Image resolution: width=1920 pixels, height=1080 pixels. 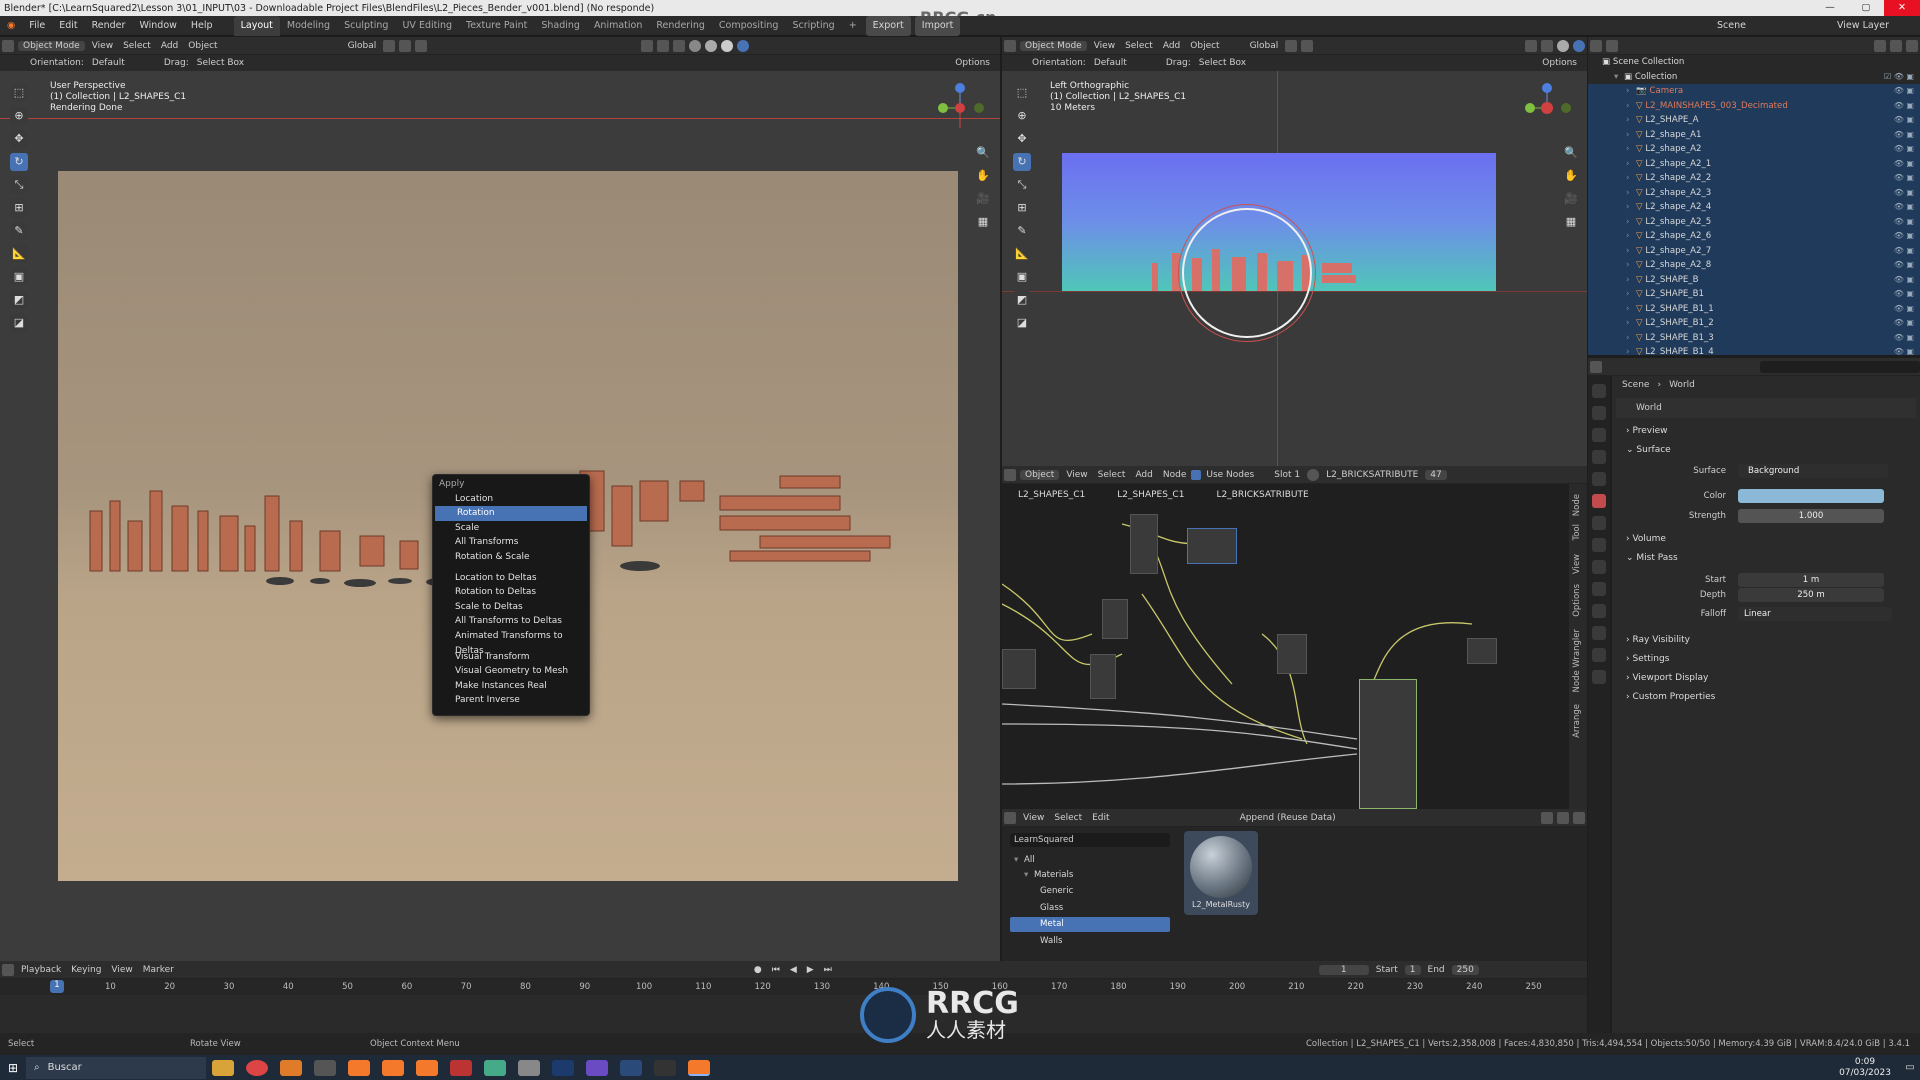 I want to click on node-menu-node: Node, so click(x=1175, y=475).